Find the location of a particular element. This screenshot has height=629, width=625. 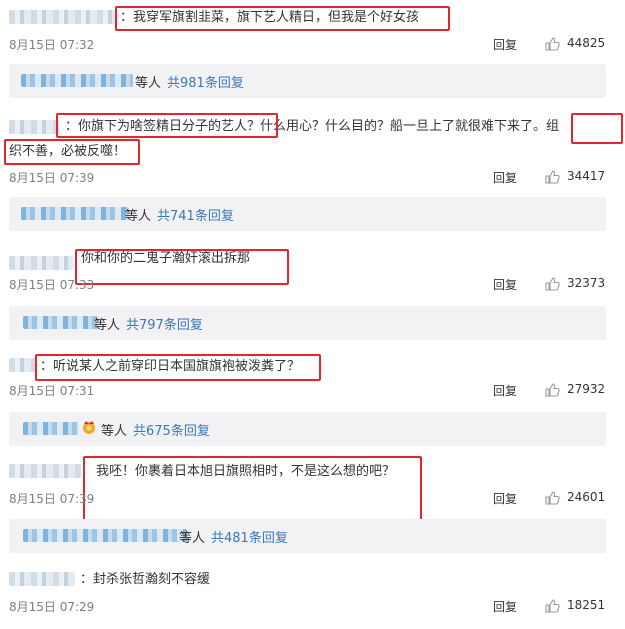

comment-date: 8月15日 07:33 is located at coordinates (52, 285).